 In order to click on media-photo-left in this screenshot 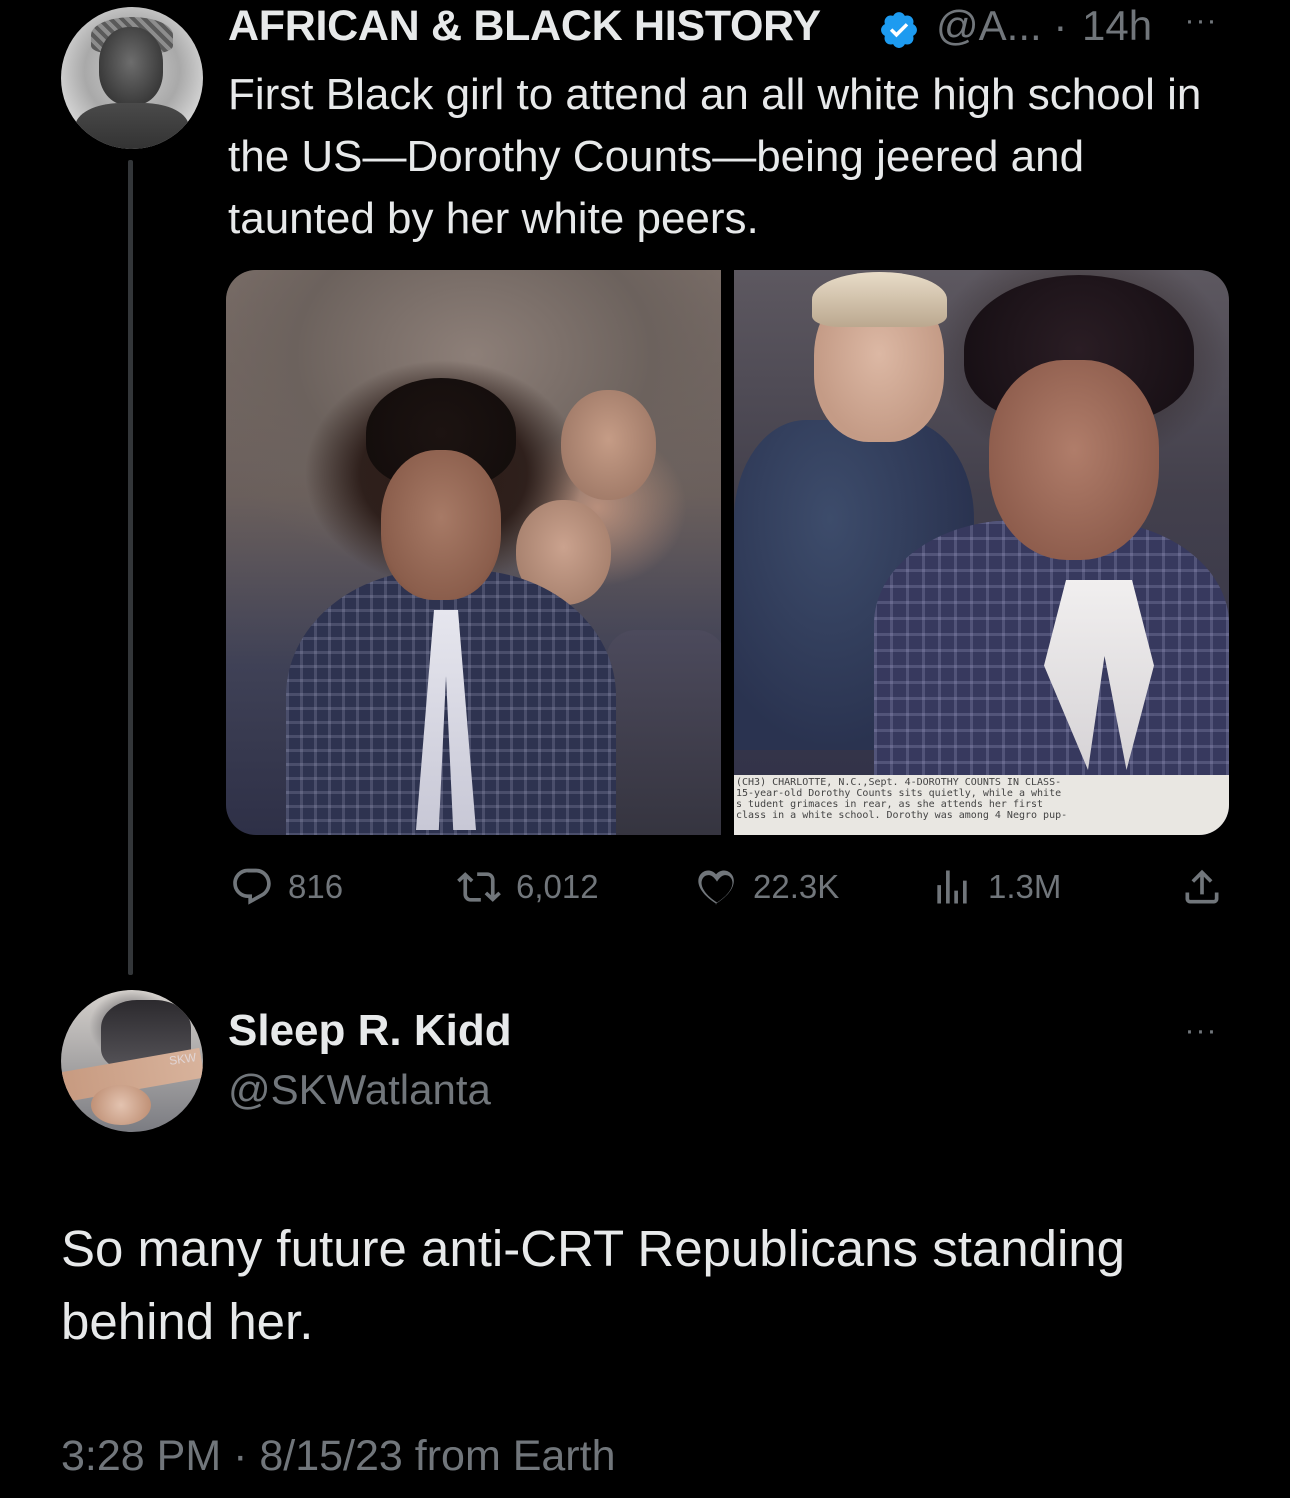, I will do `click(476, 552)`.